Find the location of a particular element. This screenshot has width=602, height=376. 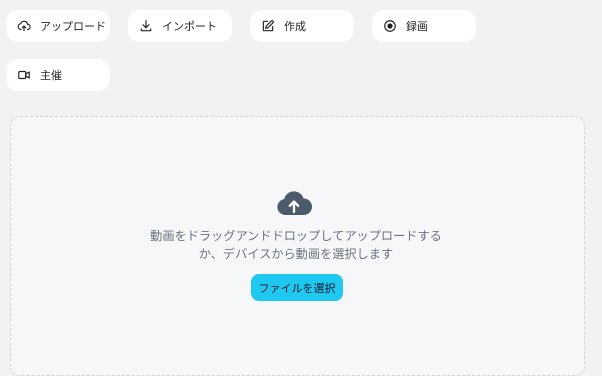

import-button: インポート is located at coordinates (180, 26).